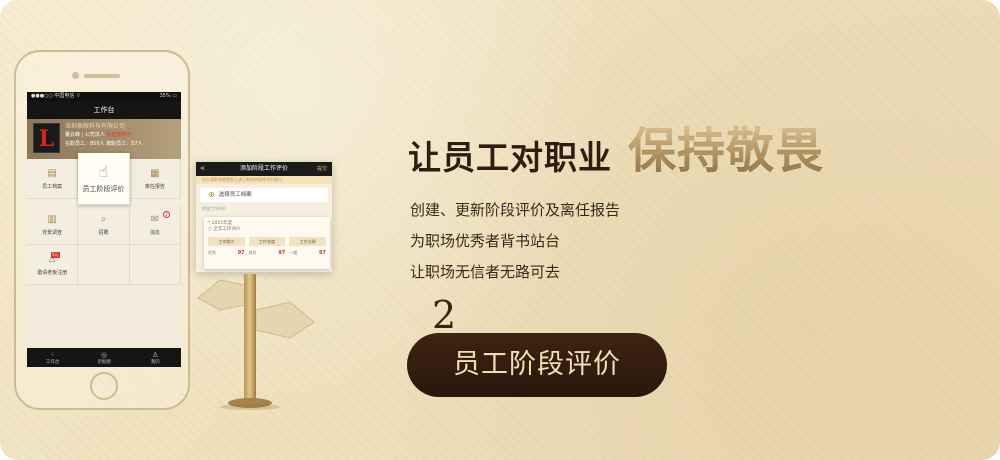 The width and height of the screenshot is (1000, 460). Describe the element at coordinates (52, 173) in the screenshot. I see `folder-icon: ▤` at that location.